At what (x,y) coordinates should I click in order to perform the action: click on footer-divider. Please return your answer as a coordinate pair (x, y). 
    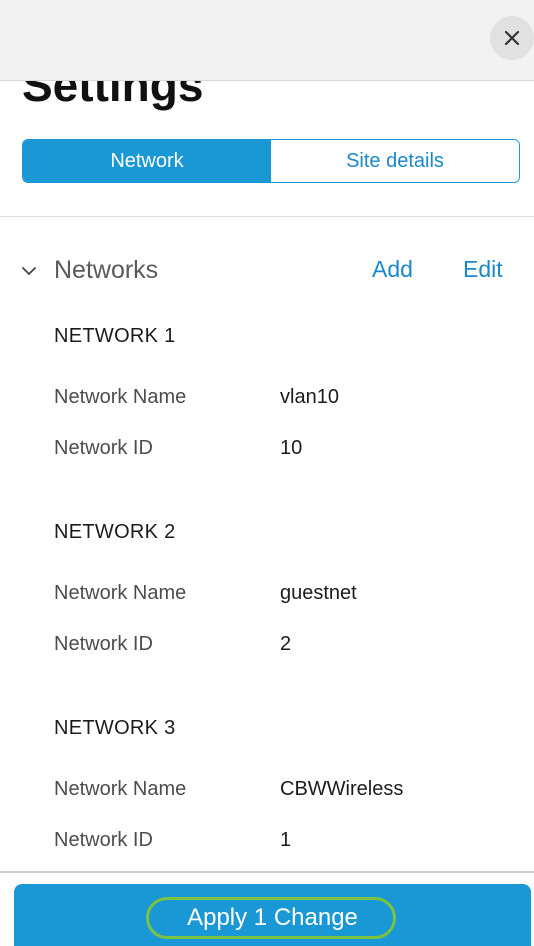
    Looking at the image, I should click on (267, 872).